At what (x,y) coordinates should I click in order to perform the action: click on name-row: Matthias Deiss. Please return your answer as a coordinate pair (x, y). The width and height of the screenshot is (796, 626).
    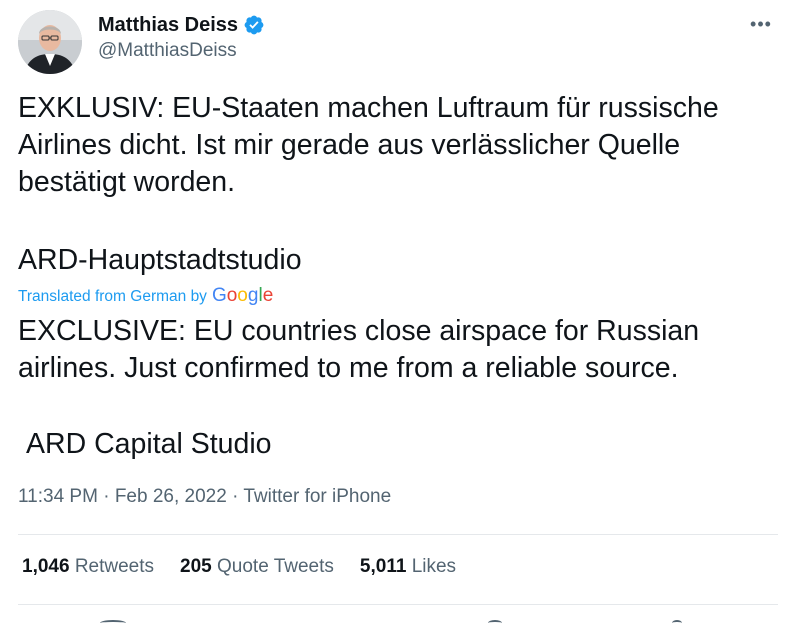
    Looking at the image, I should click on (181, 25).